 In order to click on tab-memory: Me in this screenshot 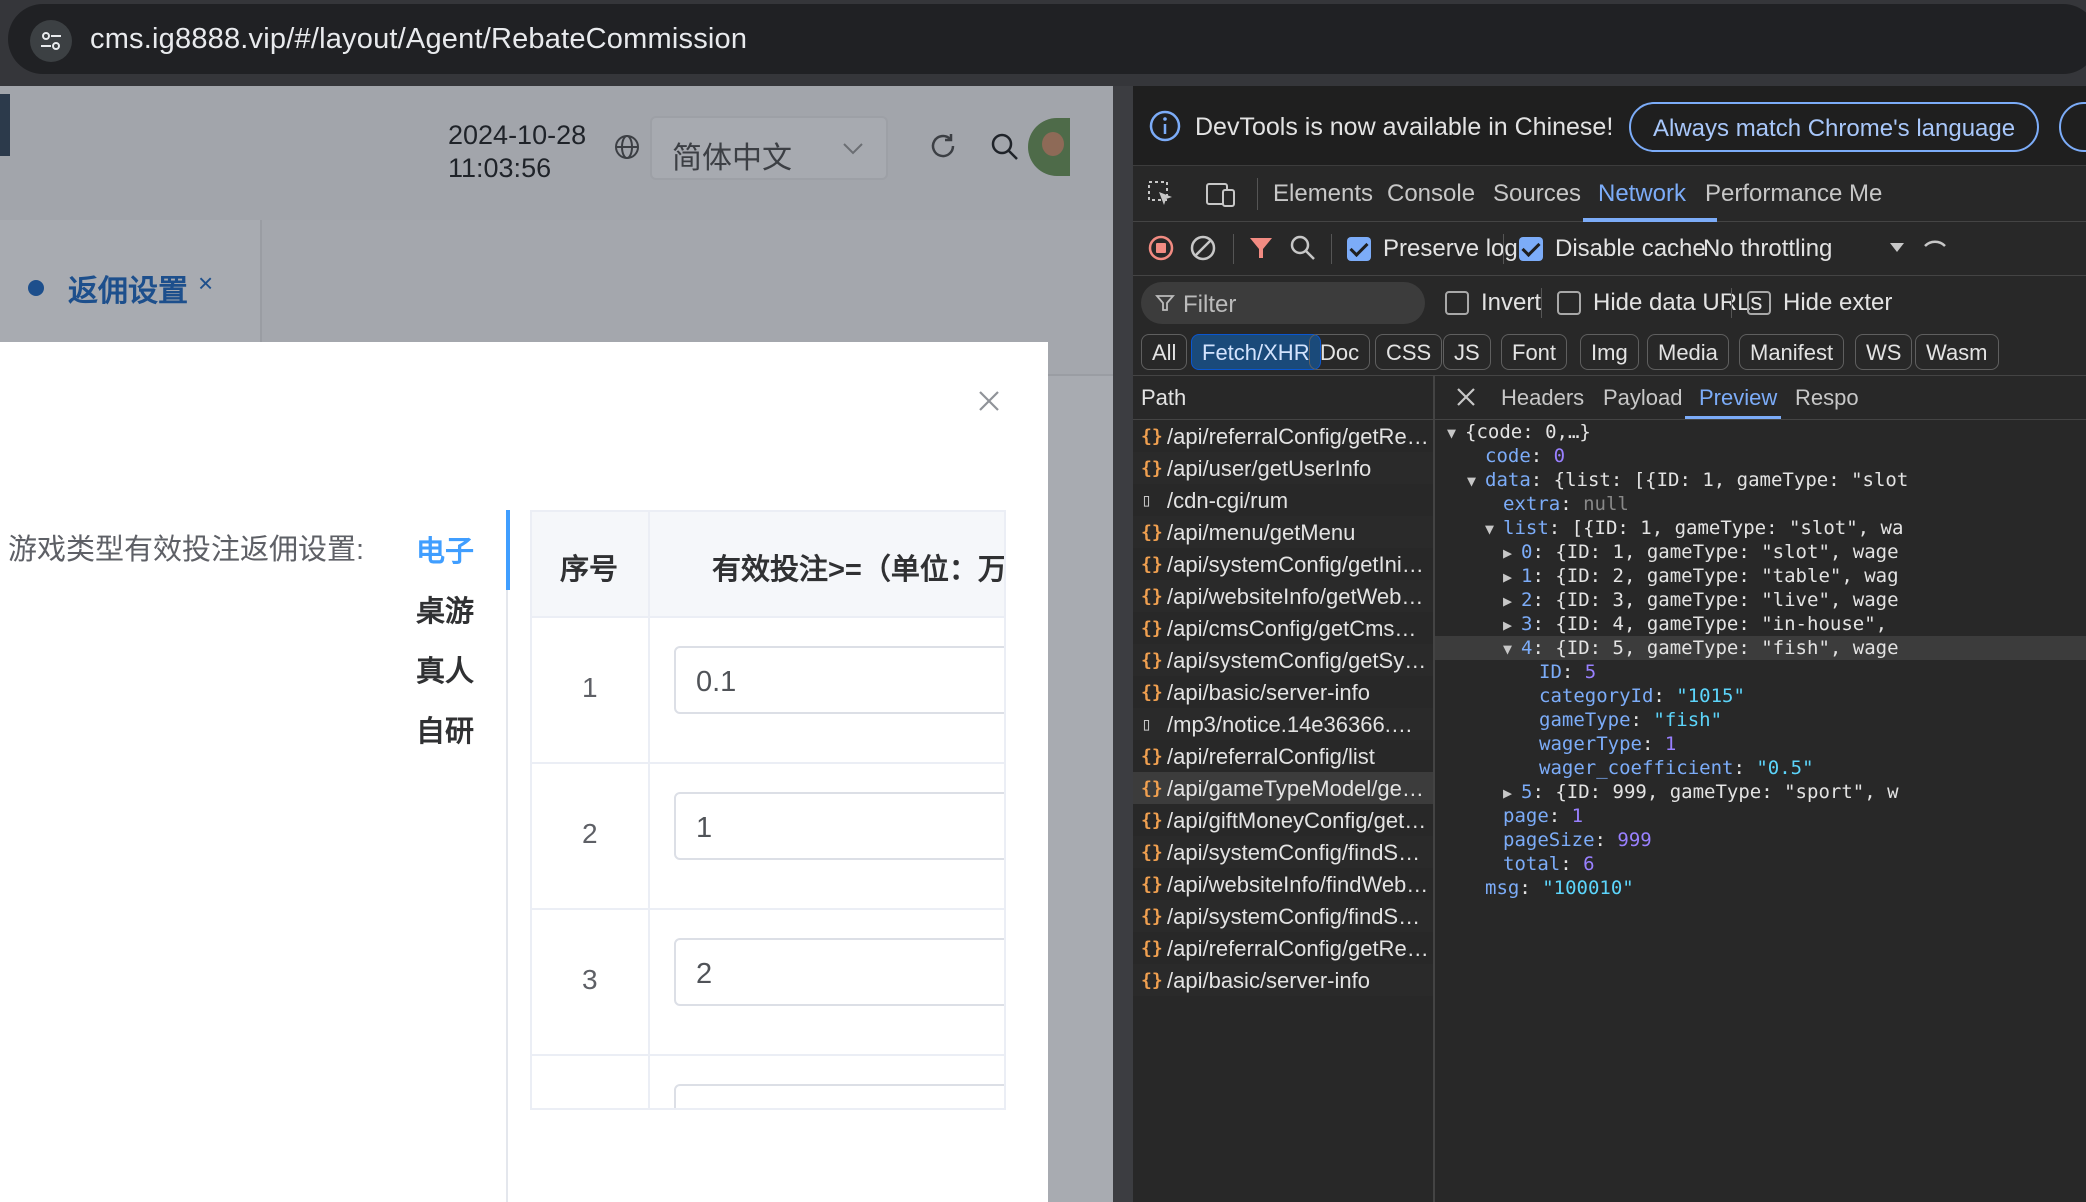, I will do `click(1865, 194)`.